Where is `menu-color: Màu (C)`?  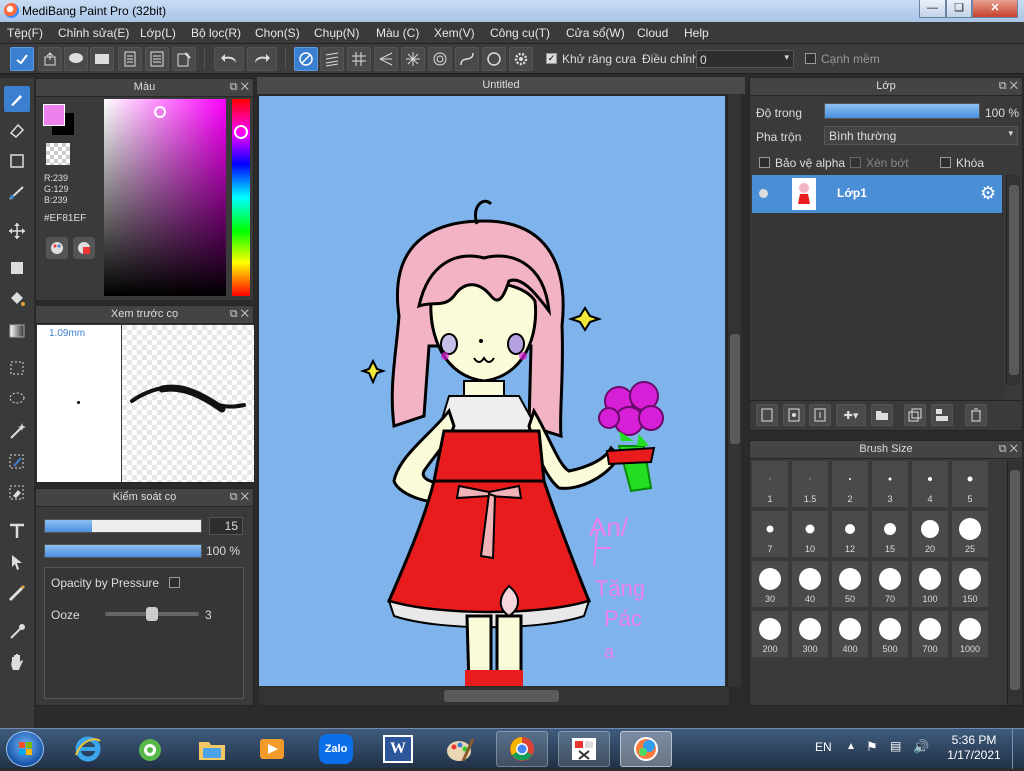 menu-color: Màu (C) is located at coordinates (397, 33).